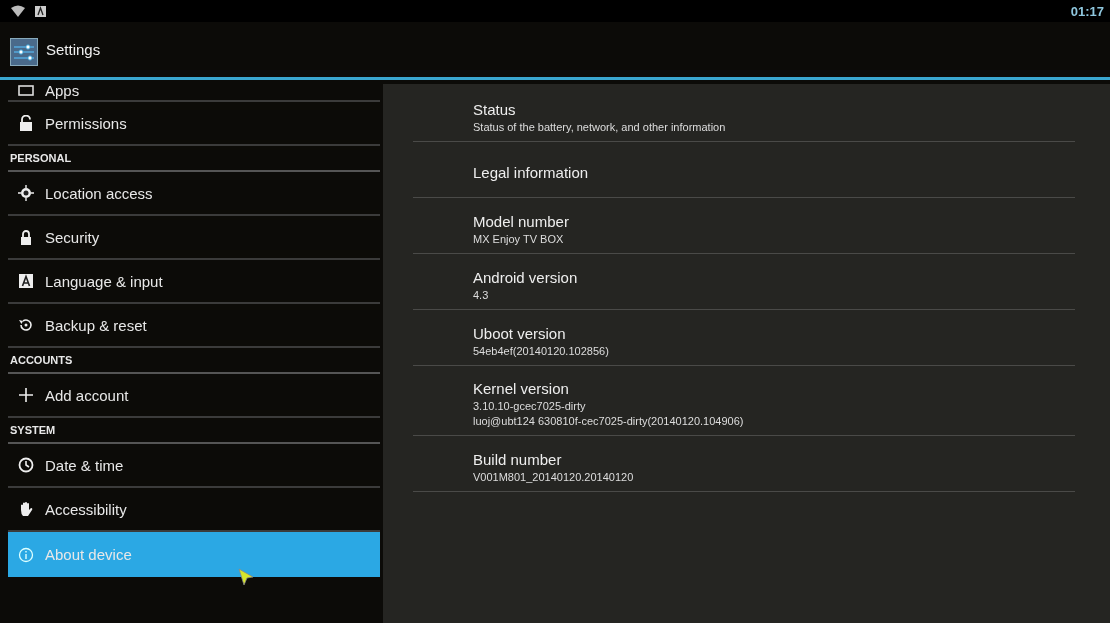  Describe the element at coordinates (744, 282) in the screenshot. I see `preference-row: Android version 4.3` at that location.